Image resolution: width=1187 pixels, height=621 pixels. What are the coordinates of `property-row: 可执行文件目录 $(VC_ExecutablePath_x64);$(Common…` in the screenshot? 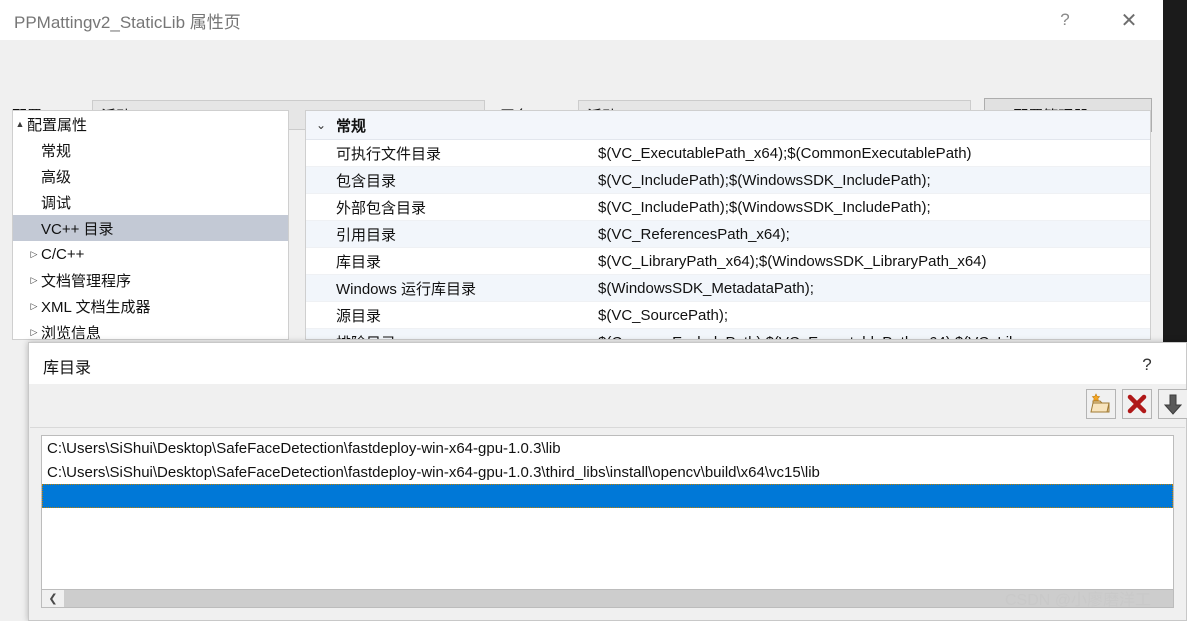 It's located at (728, 153).